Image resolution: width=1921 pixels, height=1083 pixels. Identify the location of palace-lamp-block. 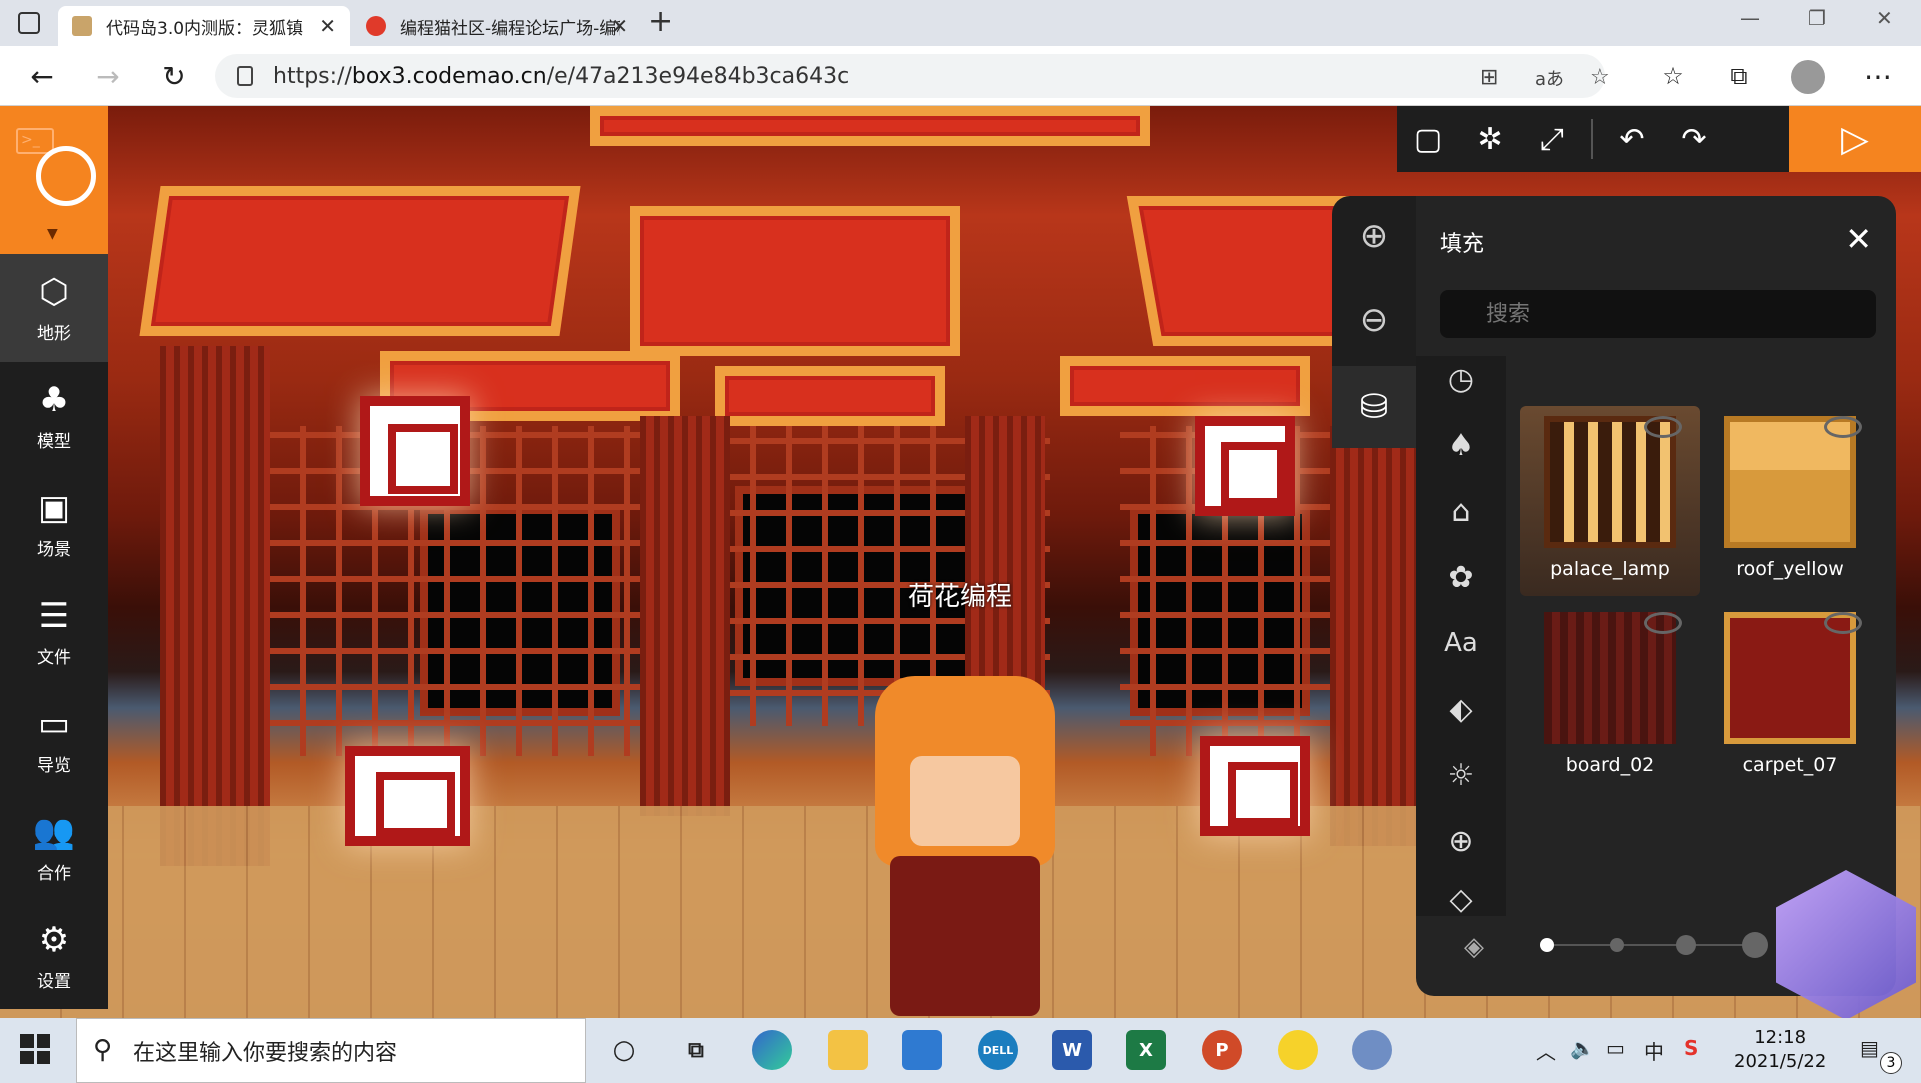
(407, 796).